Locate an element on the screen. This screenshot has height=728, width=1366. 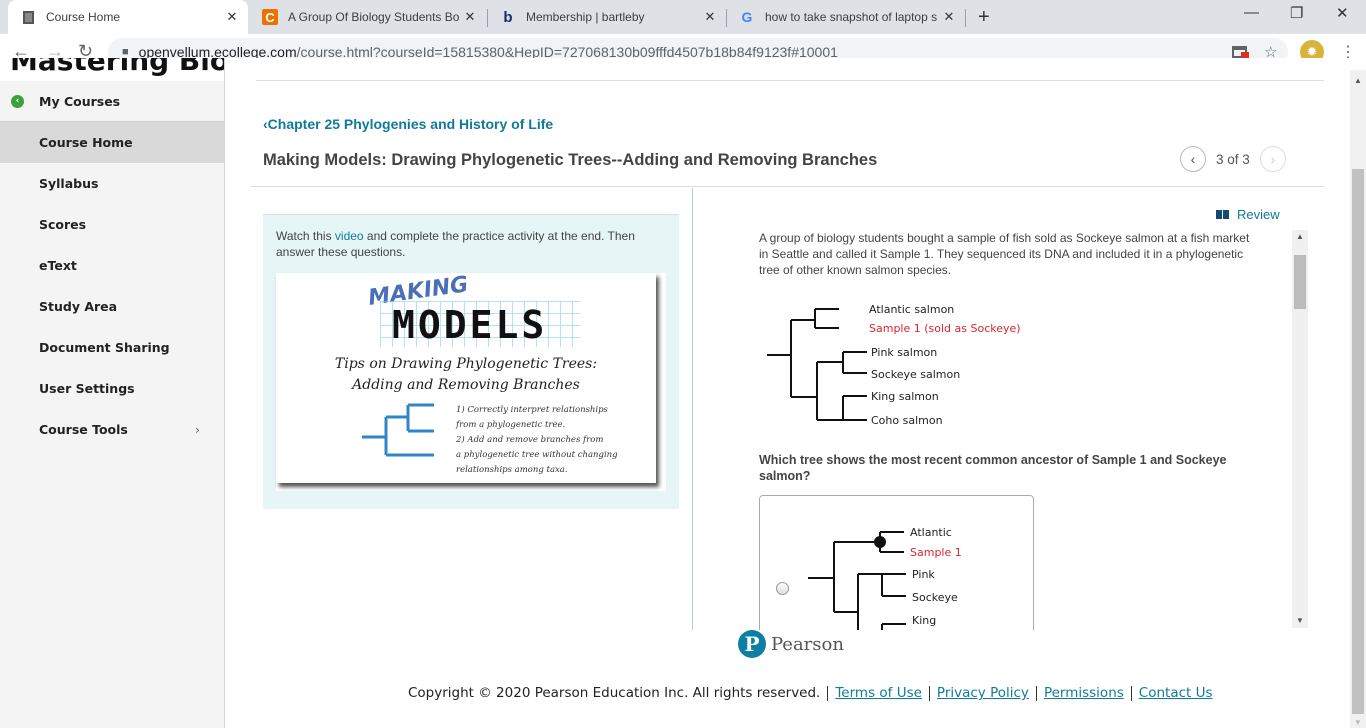
tab-separator is located at coordinates (965, 18).